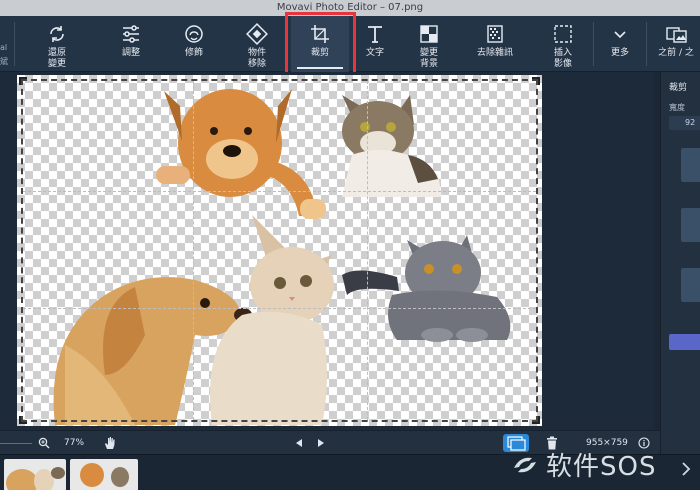 This screenshot has width=700, height=490. What do you see at coordinates (676, 35) in the screenshot?
I see `before-after-icon` at bounding box center [676, 35].